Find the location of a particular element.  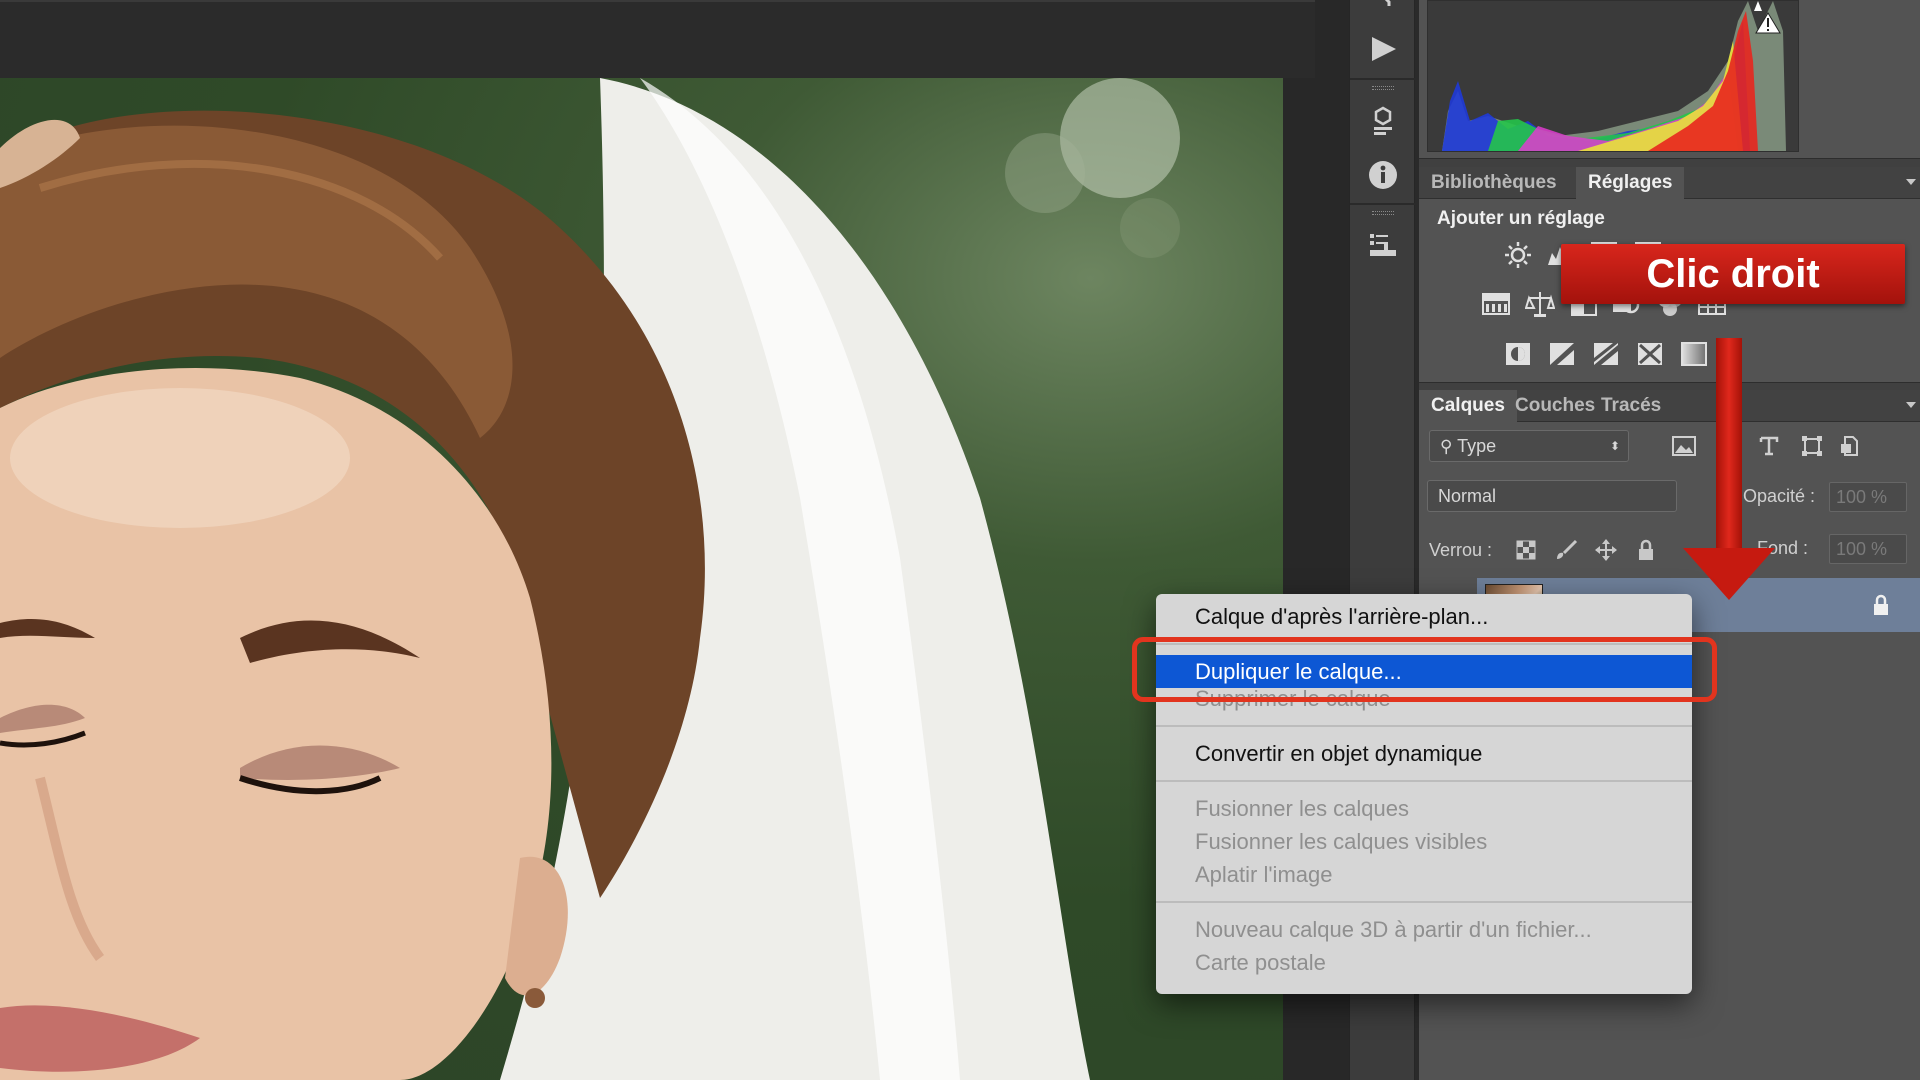

menu-item-postcard: Carte postale is located at coordinates (1424, 962).